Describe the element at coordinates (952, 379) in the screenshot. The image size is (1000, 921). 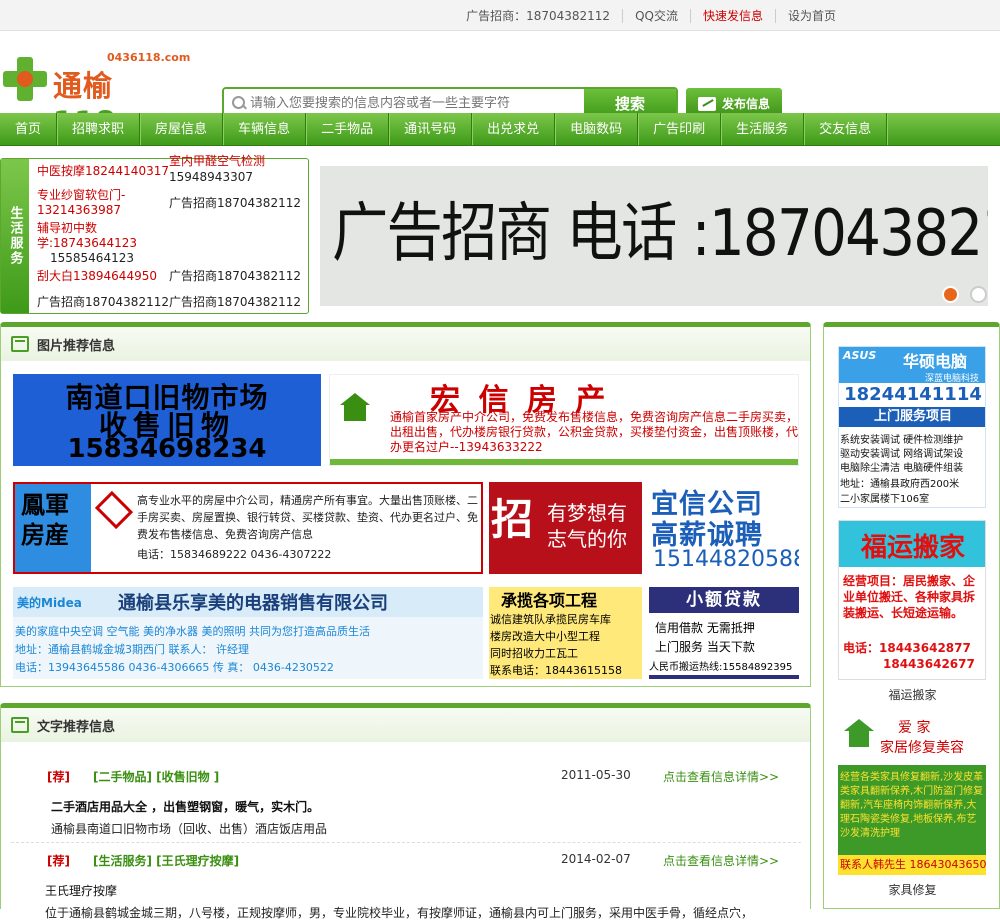
I see `ad-asus-sub: 深蓝电脑科技` at that location.